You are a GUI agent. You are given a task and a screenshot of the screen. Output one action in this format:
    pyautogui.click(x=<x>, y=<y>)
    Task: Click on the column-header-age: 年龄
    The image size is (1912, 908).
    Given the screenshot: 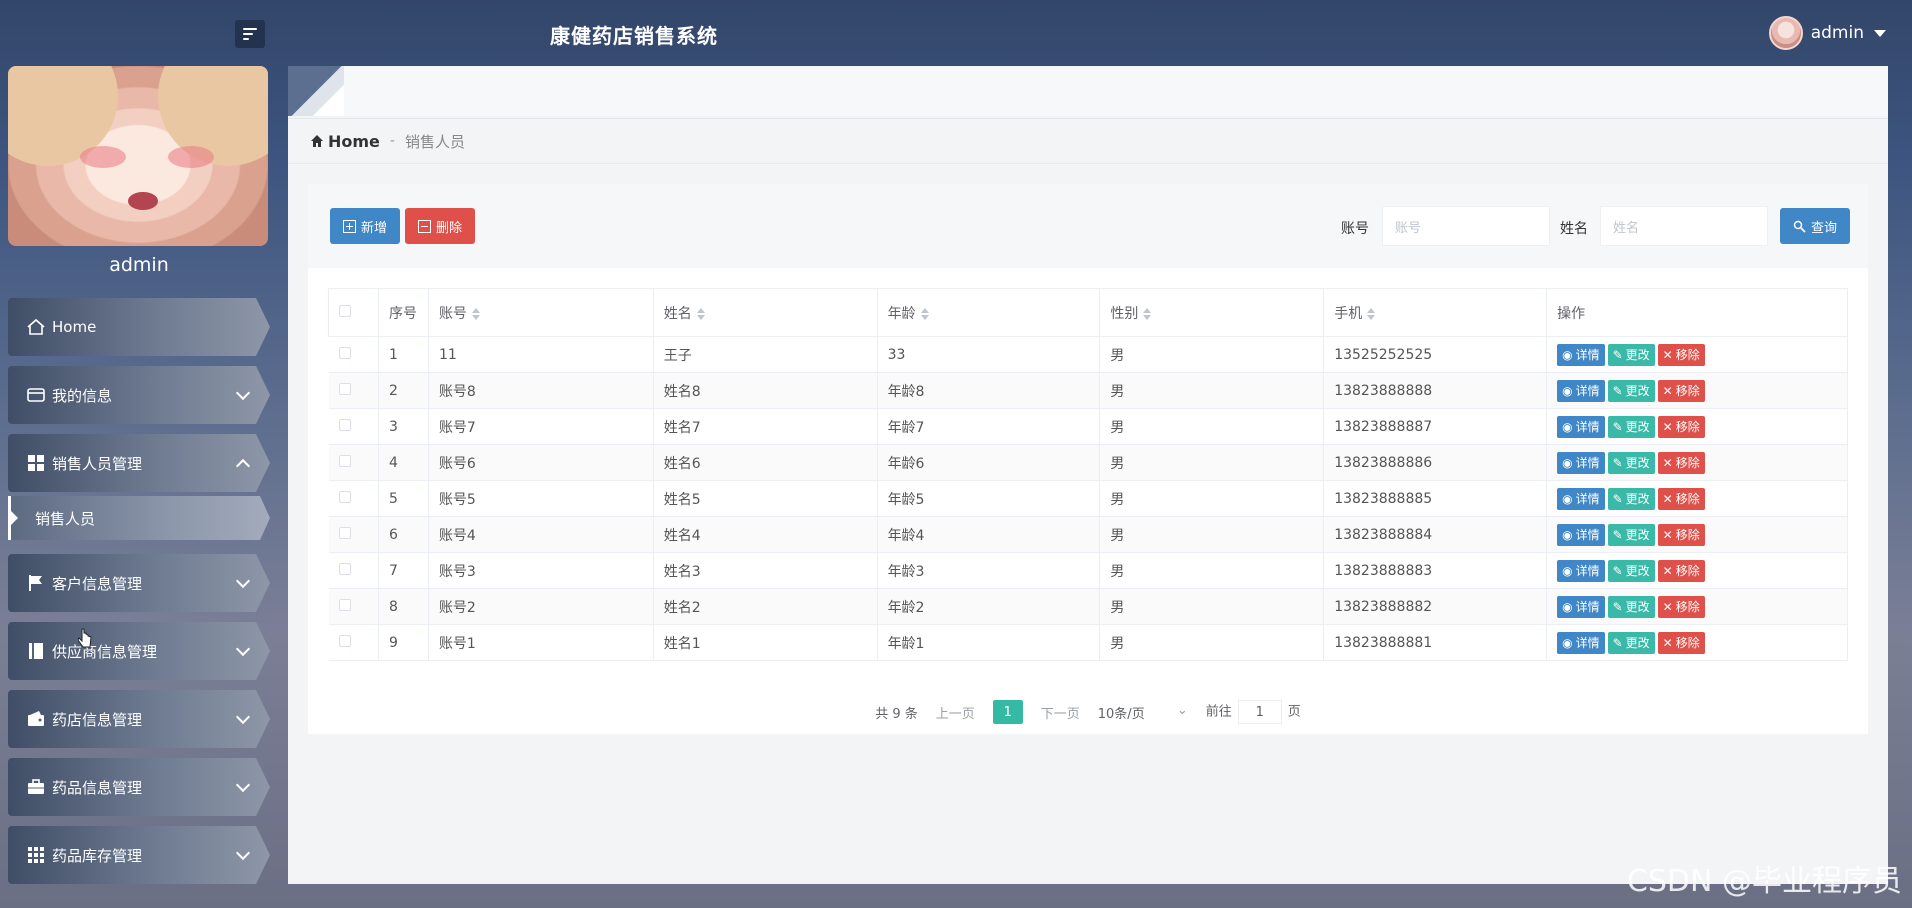 What is the action you would take?
    pyautogui.click(x=989, y=312)
    